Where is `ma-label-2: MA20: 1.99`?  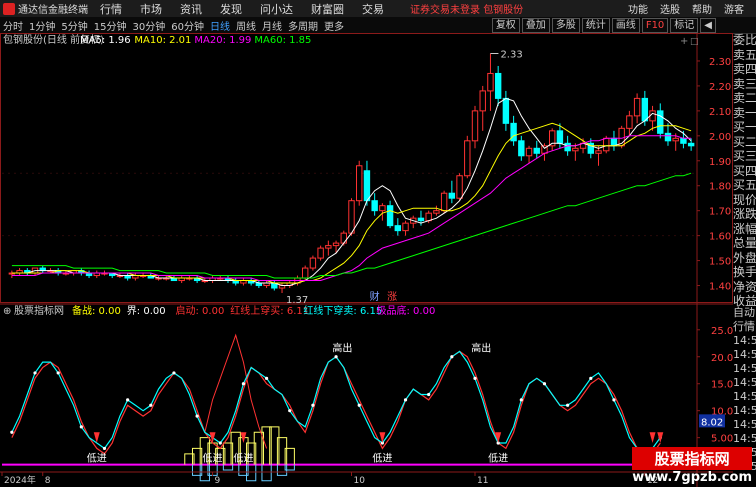 ma-label-2: MA20: 1.99 is located at coordinates (222, 40).